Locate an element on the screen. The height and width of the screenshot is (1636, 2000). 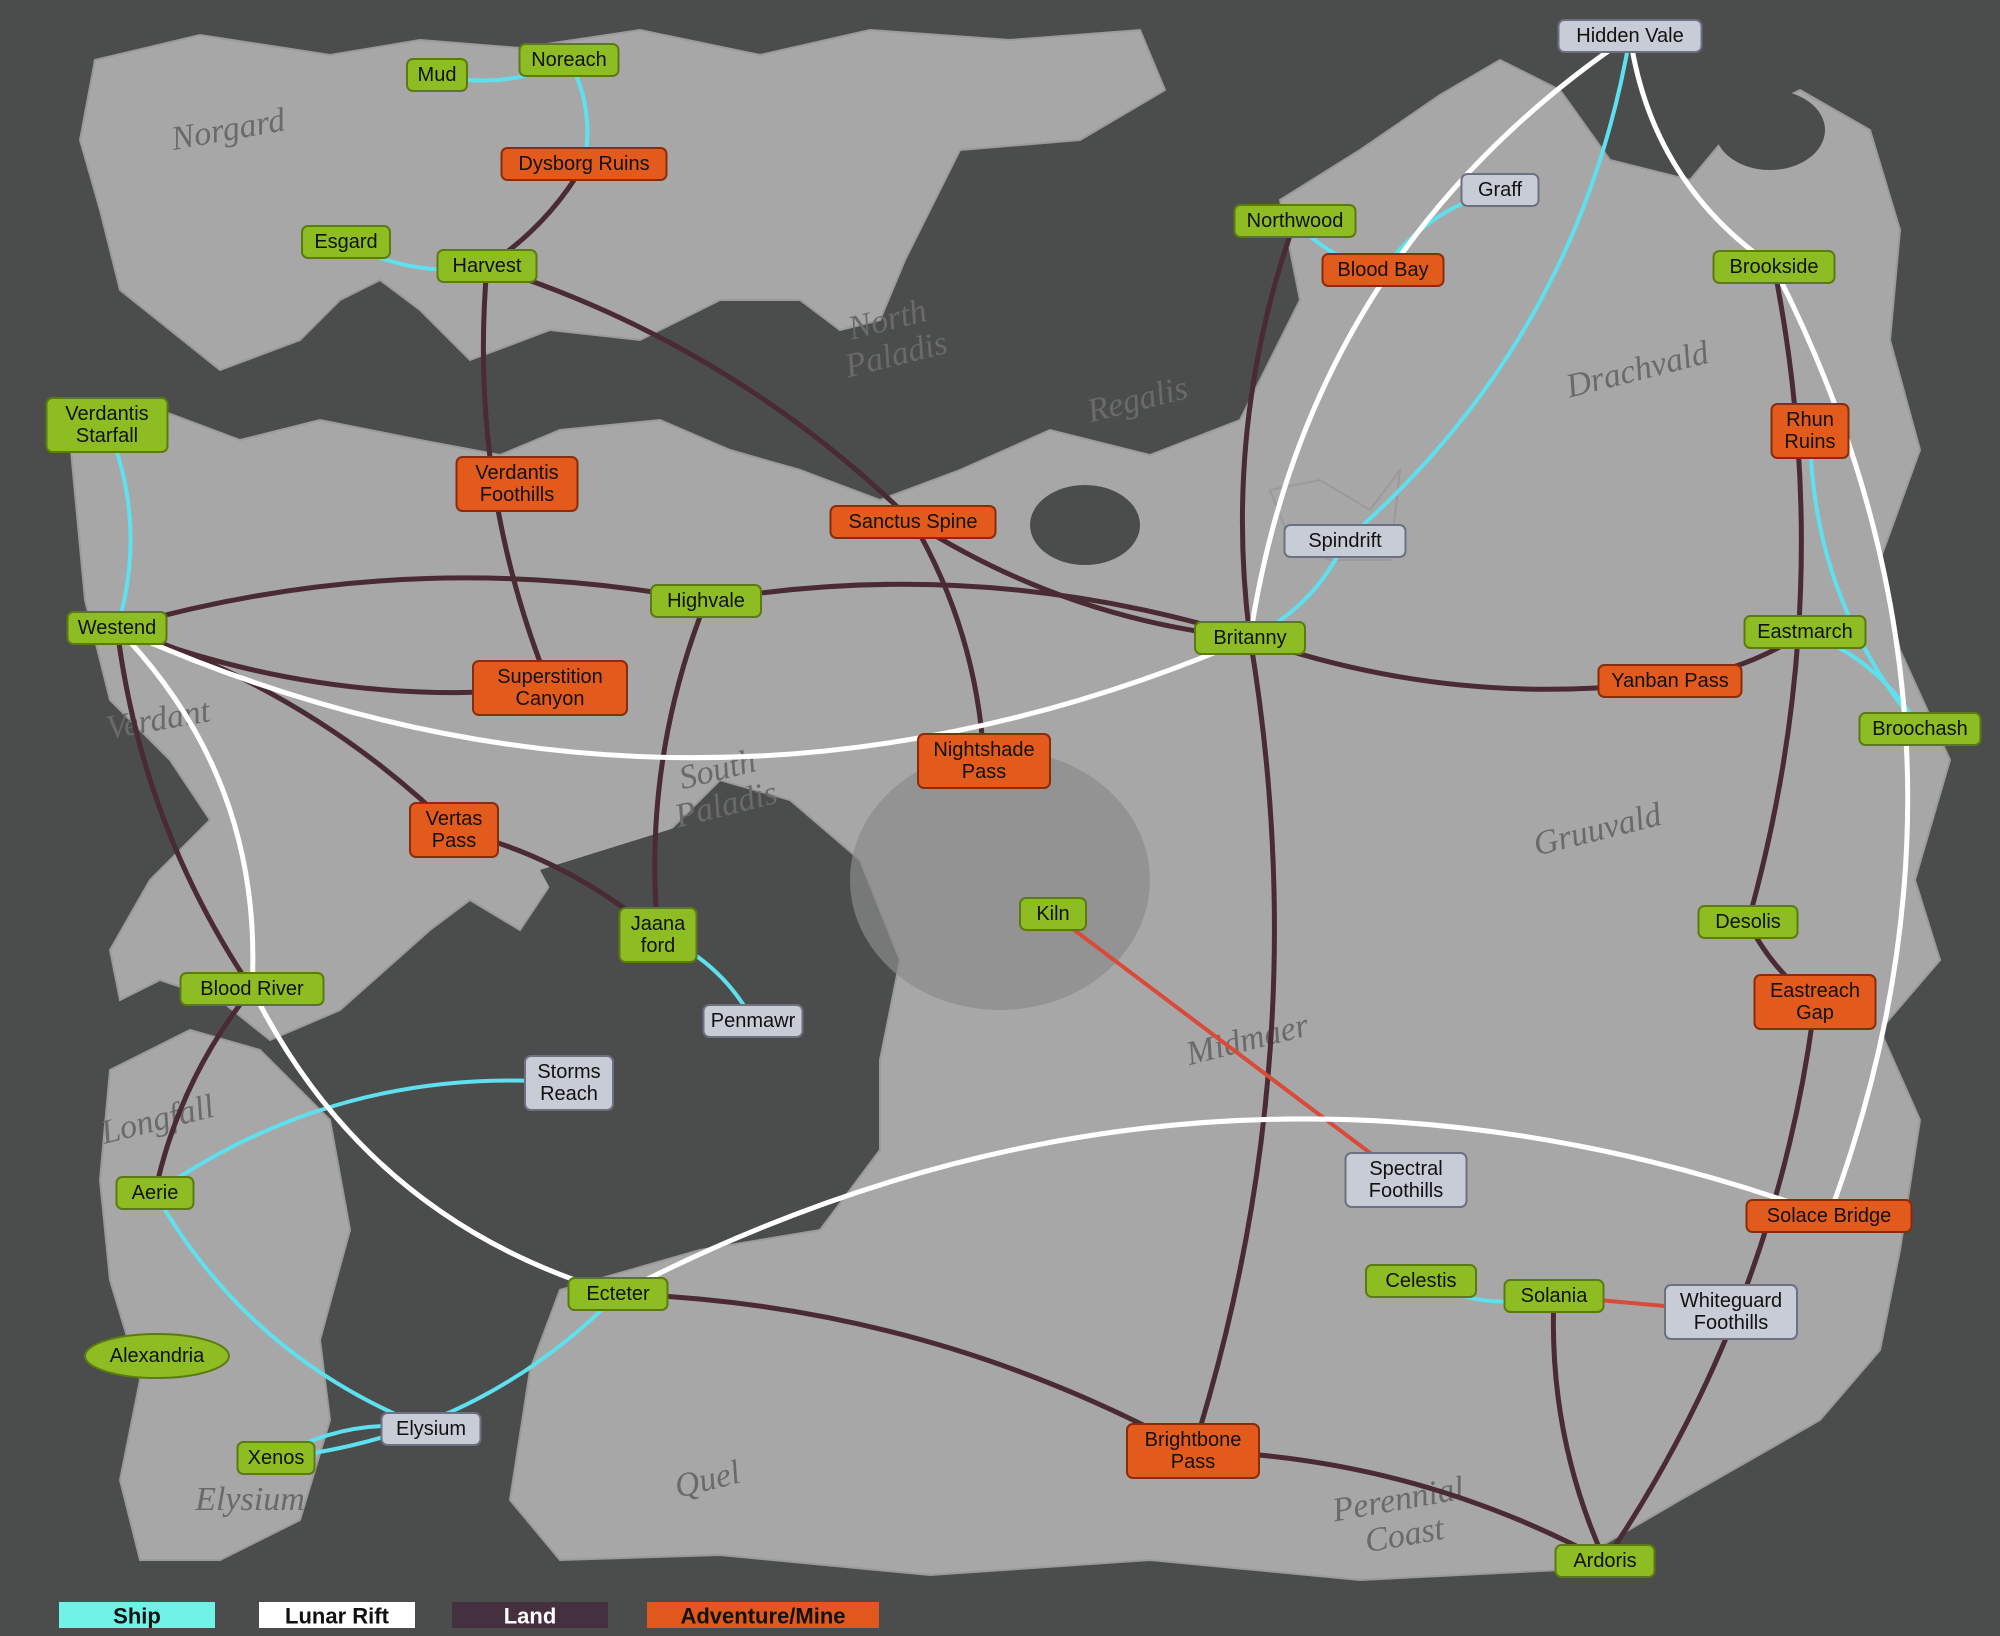
location-label: Spindrift is located at coordinates (1345, 541).